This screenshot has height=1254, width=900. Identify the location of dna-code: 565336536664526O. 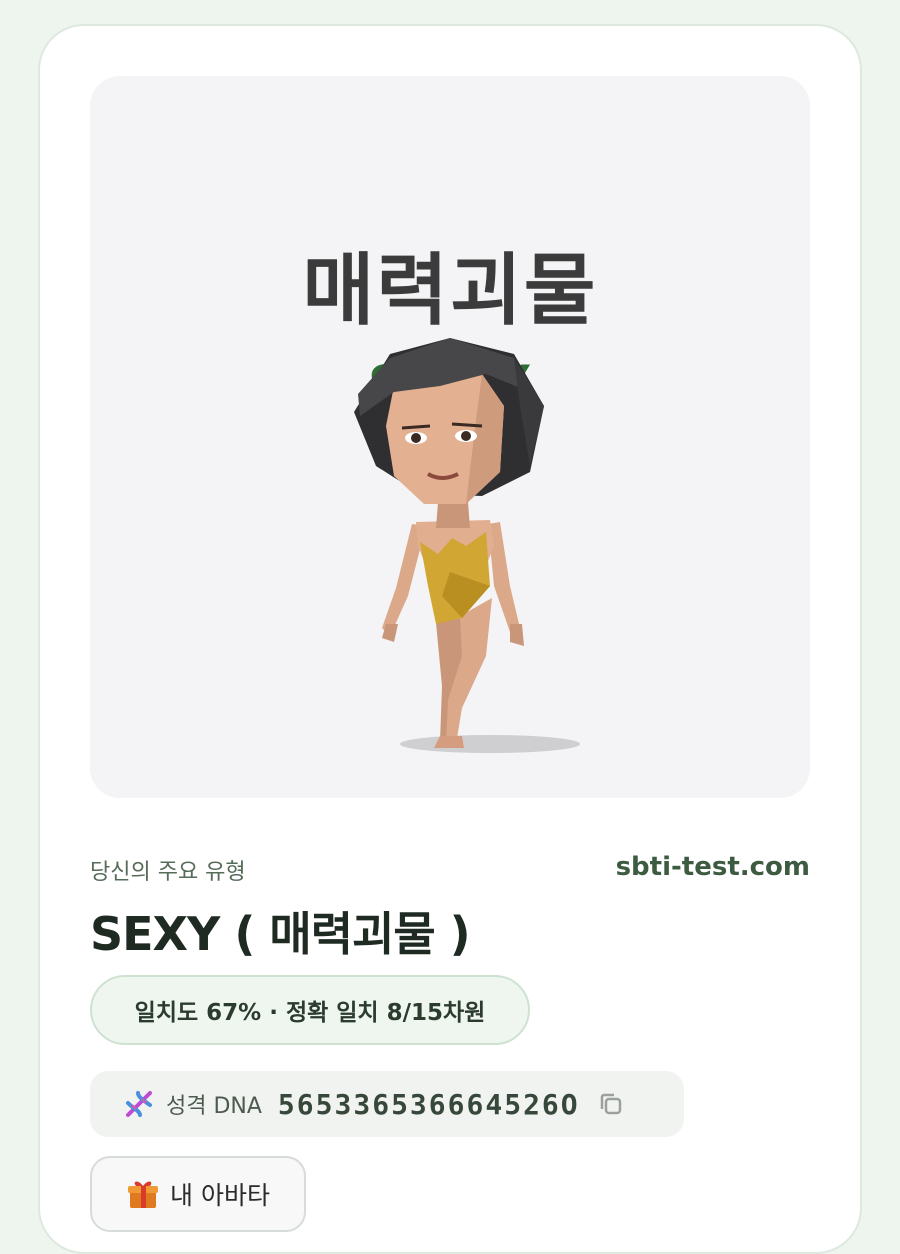
(428, 1104).